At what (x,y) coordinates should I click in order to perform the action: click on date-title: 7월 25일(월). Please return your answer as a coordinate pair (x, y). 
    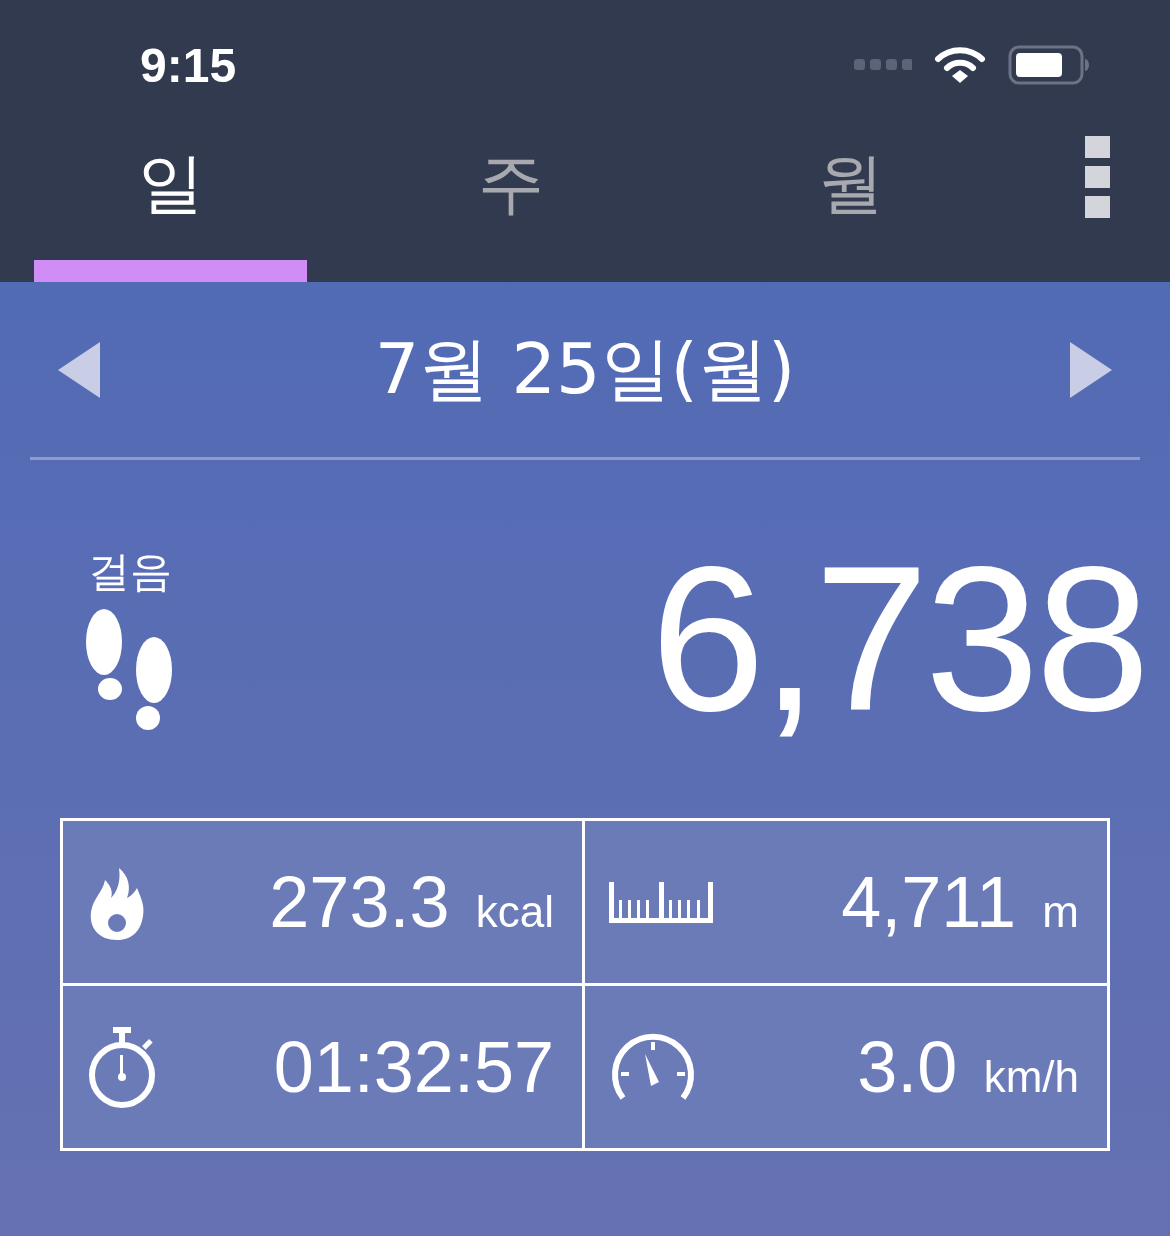
    Looking at the image, I should click on (585, 369).